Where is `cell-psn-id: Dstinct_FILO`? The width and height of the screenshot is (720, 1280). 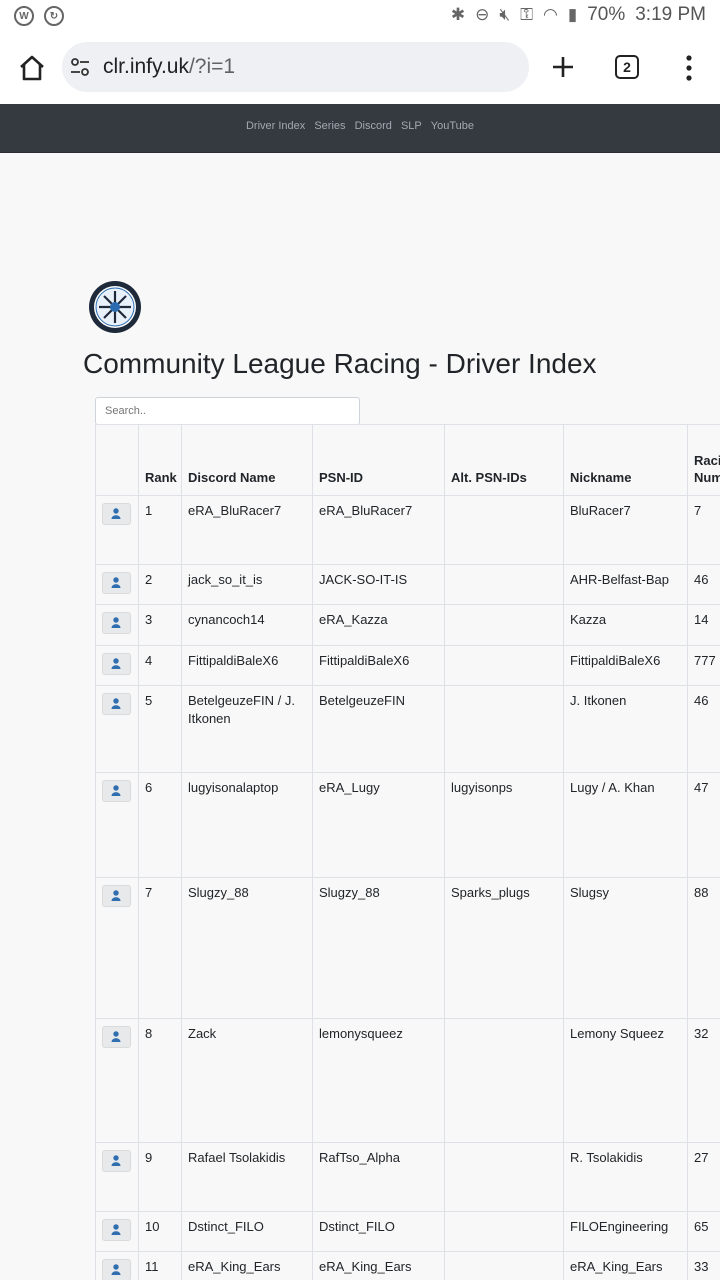 cell-psn-id: Dstinct_FILO is located at coordinates (378, 1231).